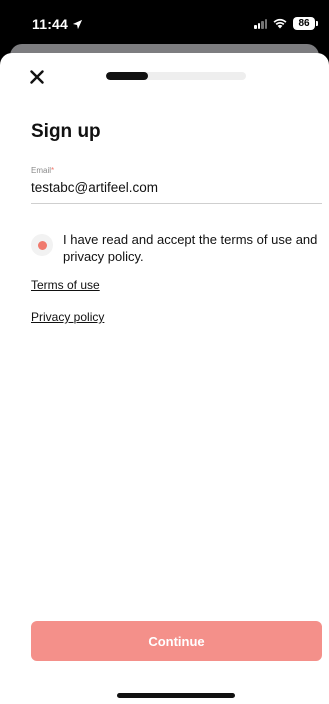 This screenshot has height=704, width=329. What do you see at coordinates (65, 285) in the screenshot?
I see `terms-of-use-link: Terms of use` at bounding box center [65, 285].